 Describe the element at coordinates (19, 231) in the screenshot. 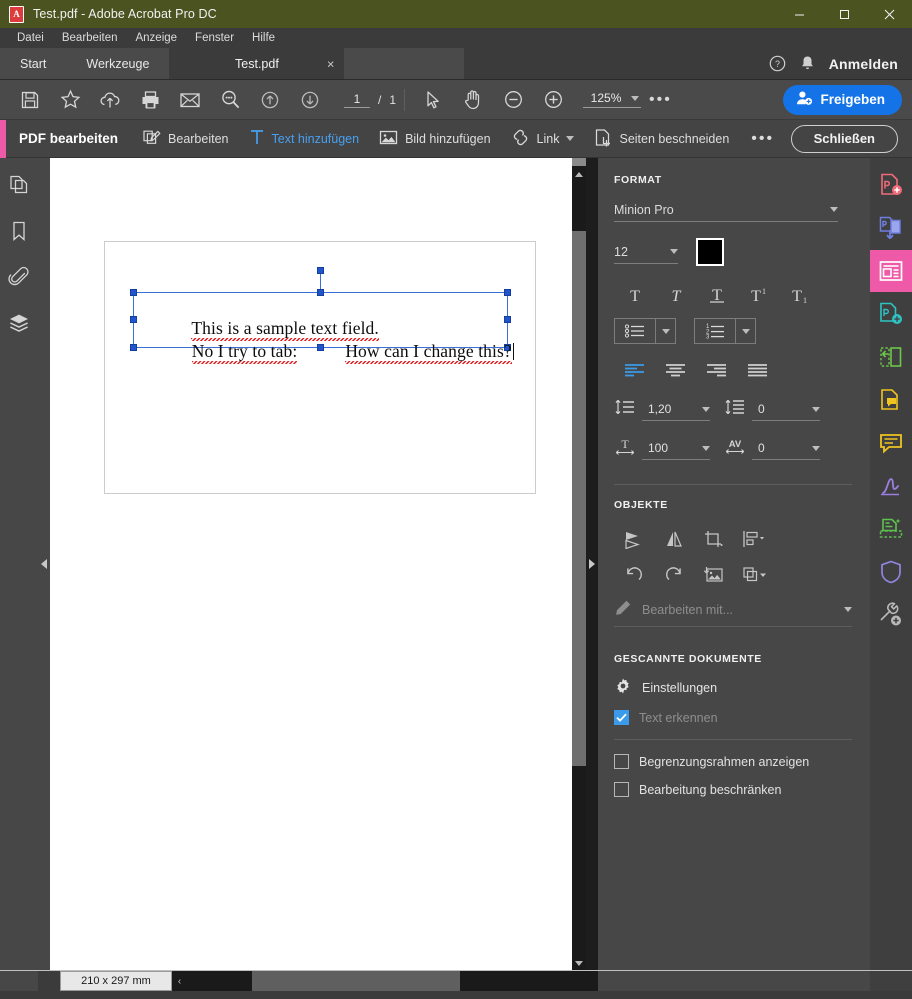

I see `bookmarks-icon` at that location.